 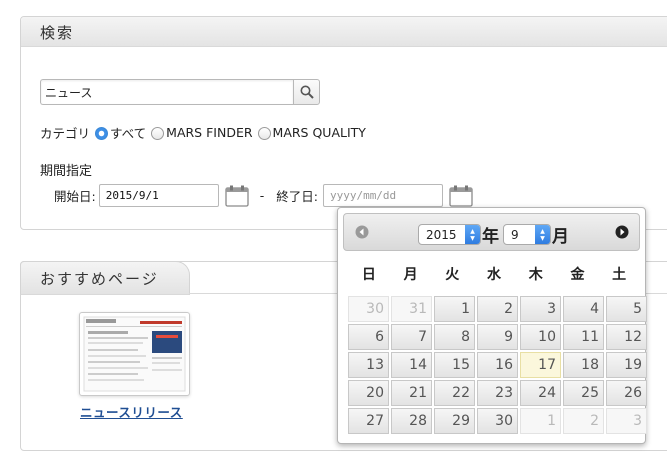 What do you see at coordinates (209, 132) in the screenshot?
I see `radio-mars-finder-label: MARS FINDER` at bounding box center [209, 132].